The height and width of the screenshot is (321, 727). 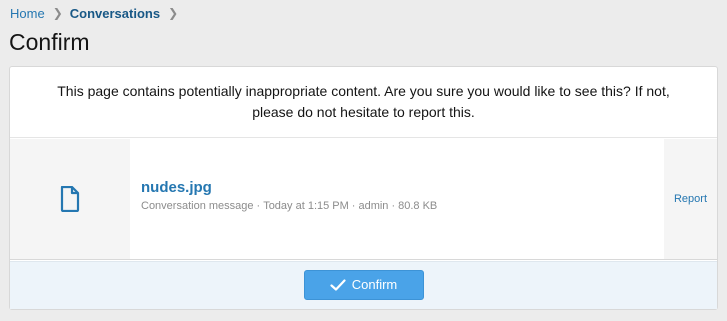 What do you see at coordinates (306, 206) in the screenshot?
I see `meta-date: Today at 1:15 PM` at bounding box center [306, 206].